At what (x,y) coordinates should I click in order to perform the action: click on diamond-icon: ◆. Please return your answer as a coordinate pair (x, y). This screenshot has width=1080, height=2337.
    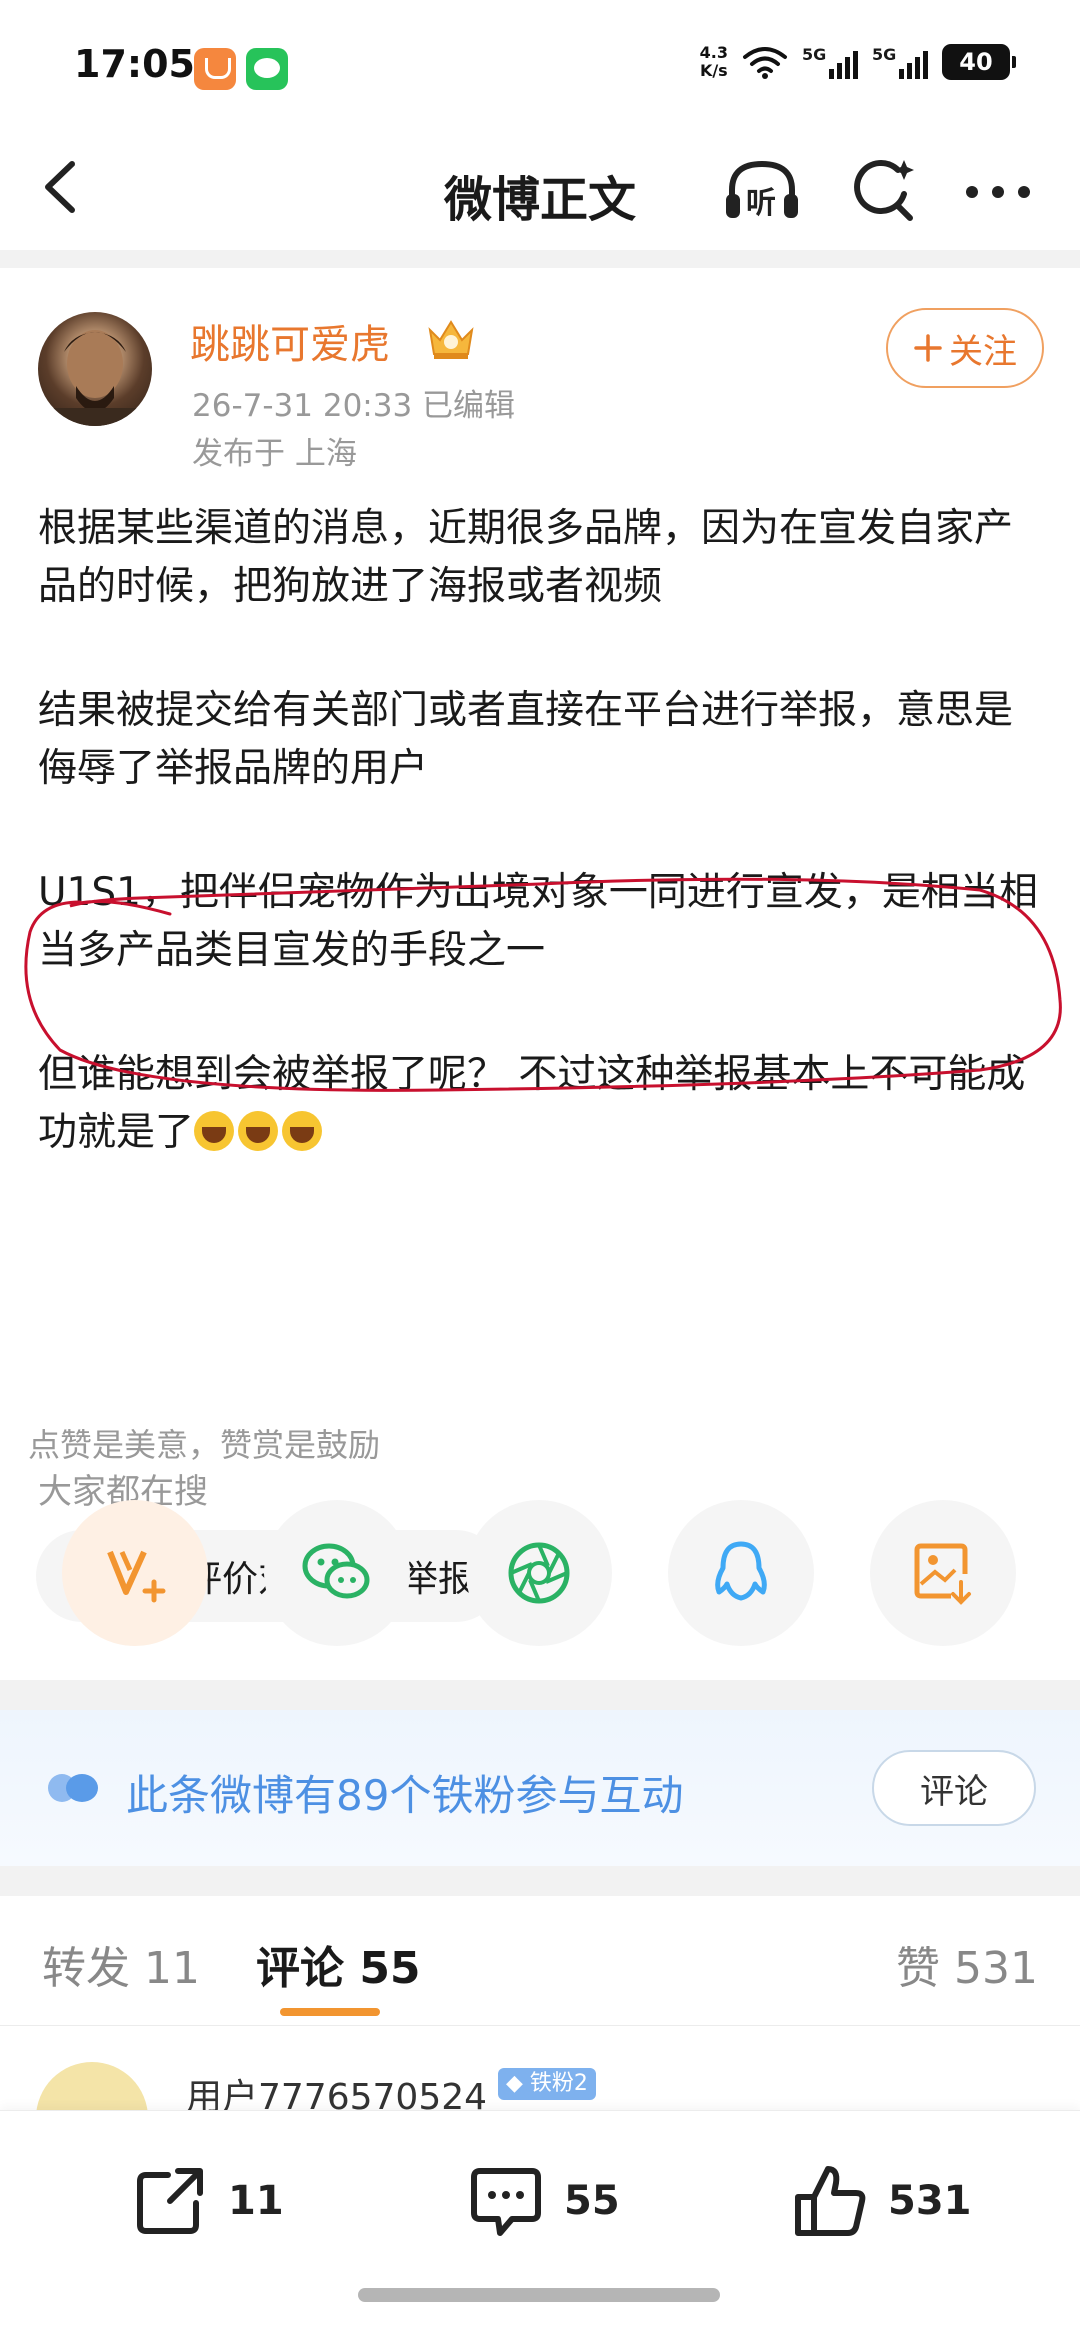
    Looking at the image, I should click on (514, 2083).